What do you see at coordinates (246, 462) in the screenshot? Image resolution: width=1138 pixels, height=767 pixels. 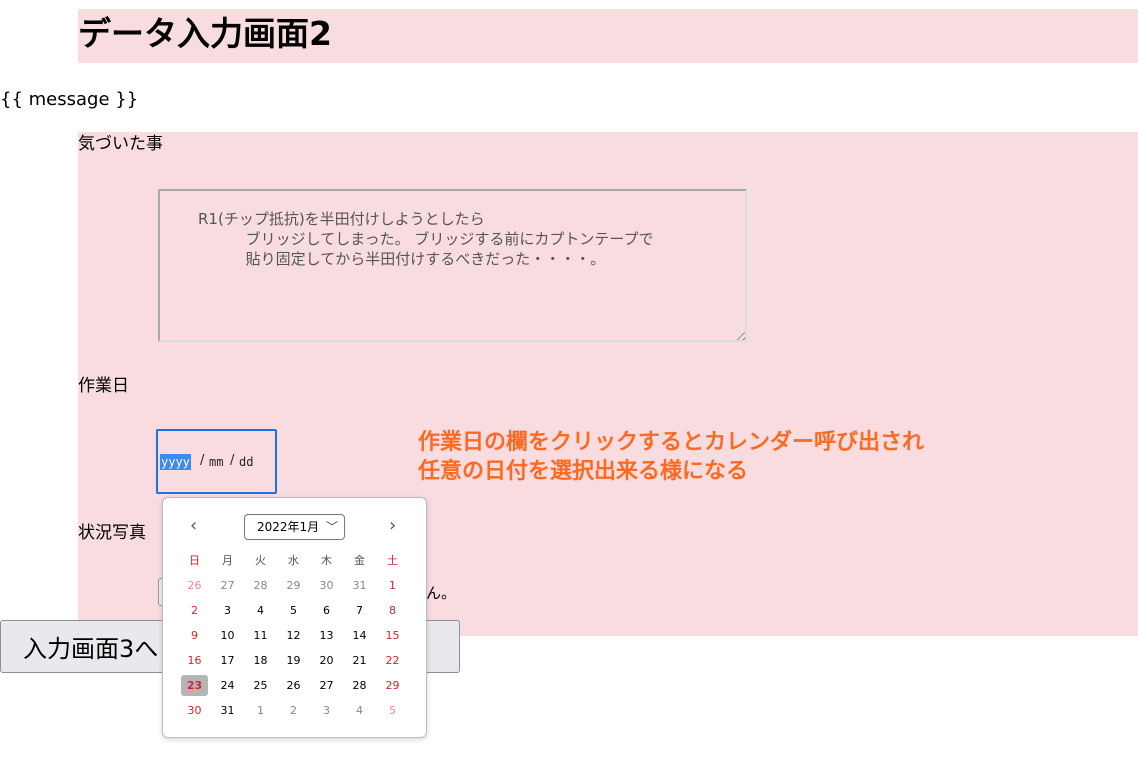 I see `date-day-segment: dd` at bounding box center [246, 462].